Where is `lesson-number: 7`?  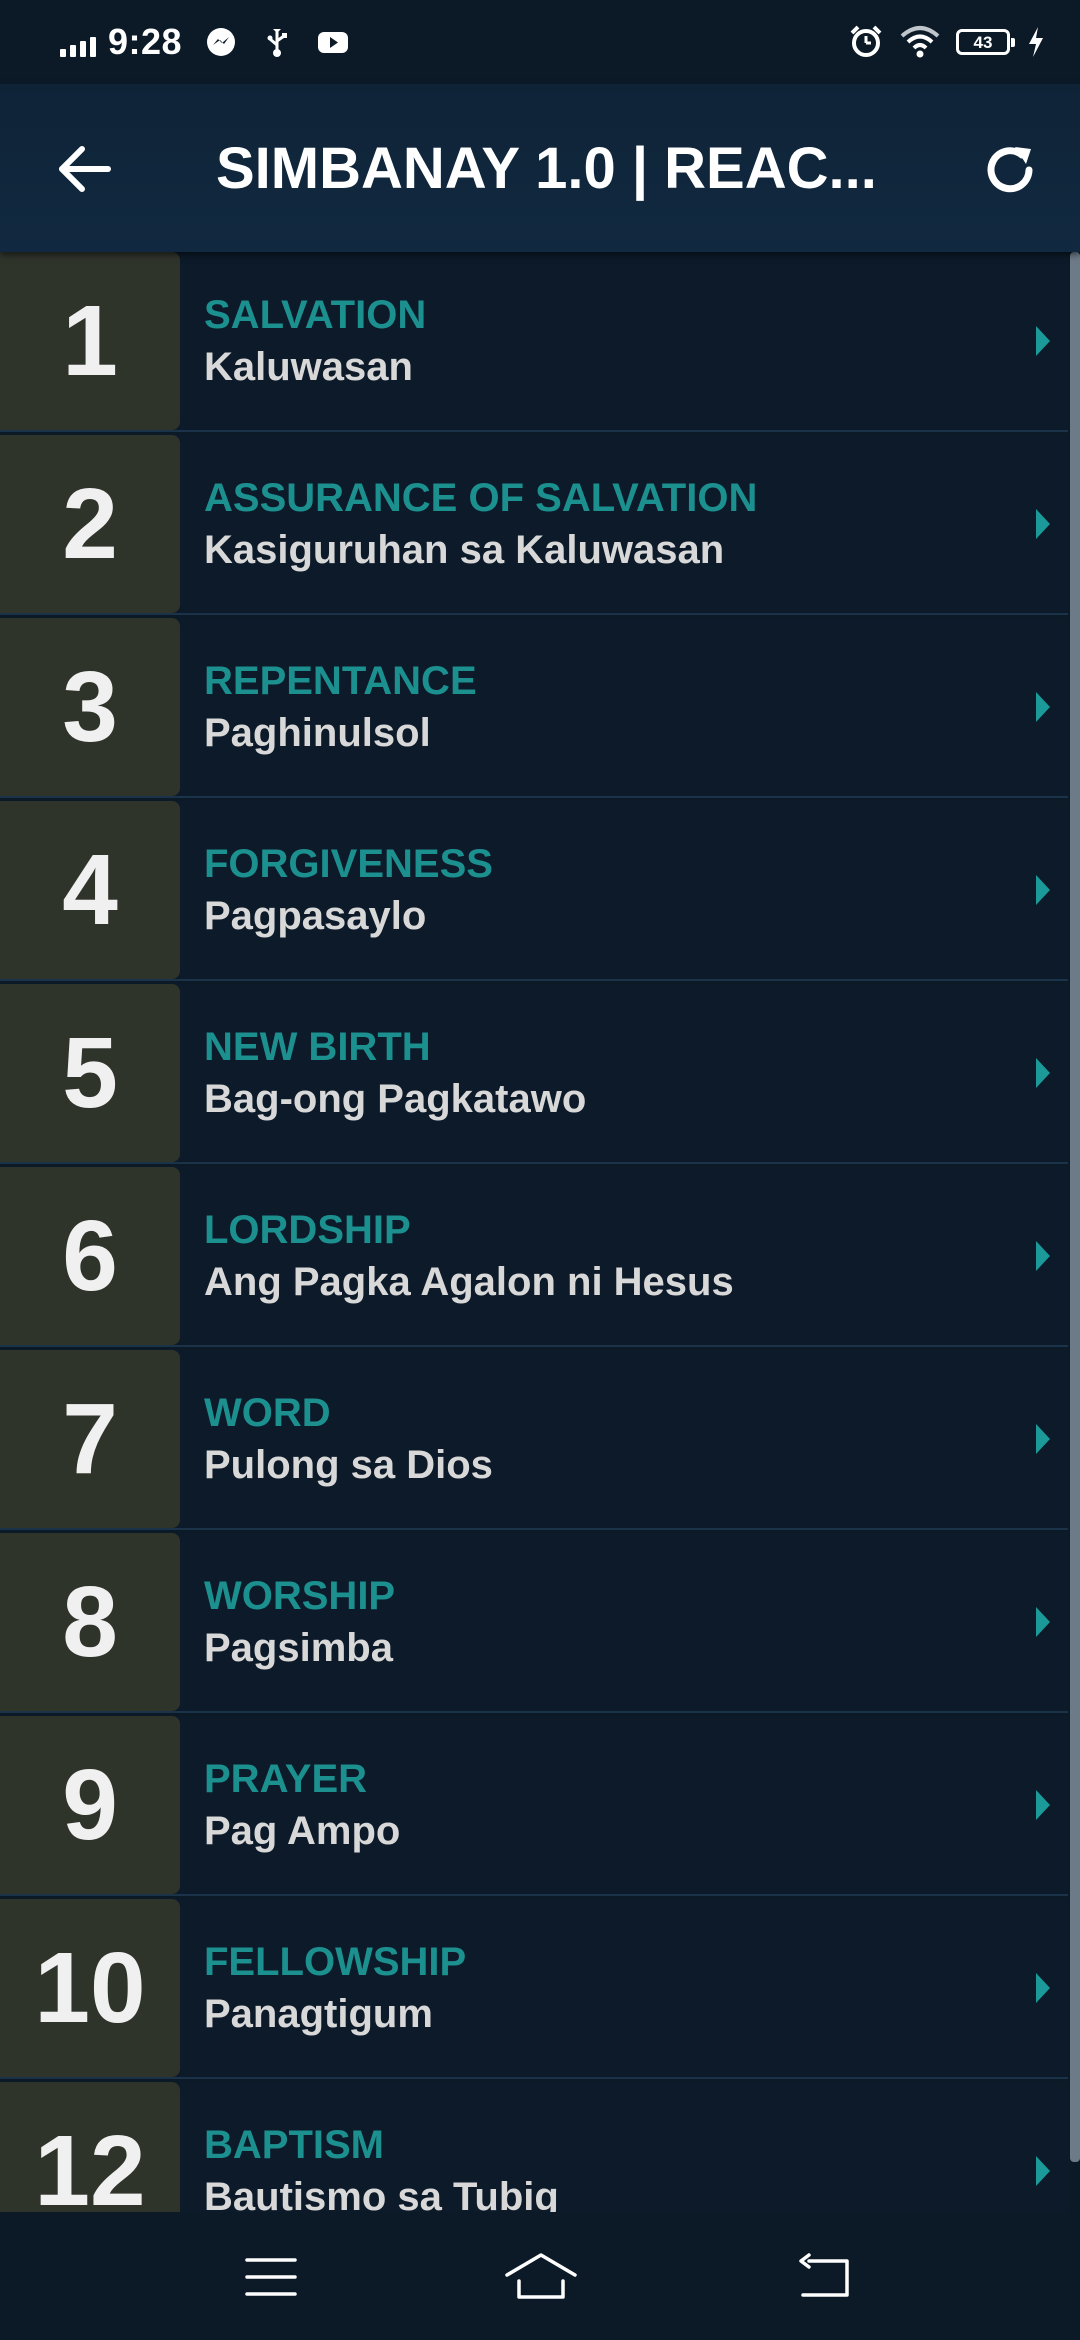 lesson-number: 7 is located at coordinates (90, 1439).